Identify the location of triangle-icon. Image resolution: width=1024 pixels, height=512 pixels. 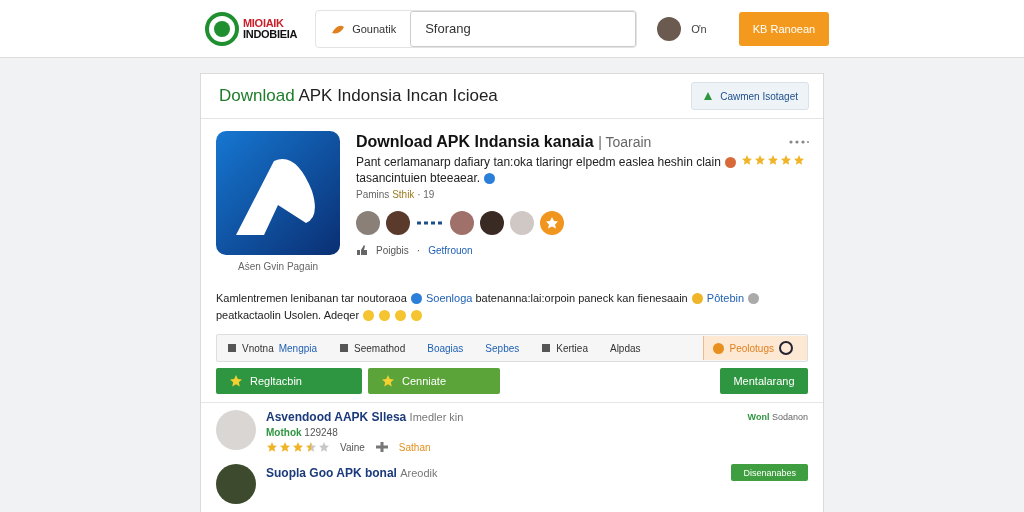
(708, 96).